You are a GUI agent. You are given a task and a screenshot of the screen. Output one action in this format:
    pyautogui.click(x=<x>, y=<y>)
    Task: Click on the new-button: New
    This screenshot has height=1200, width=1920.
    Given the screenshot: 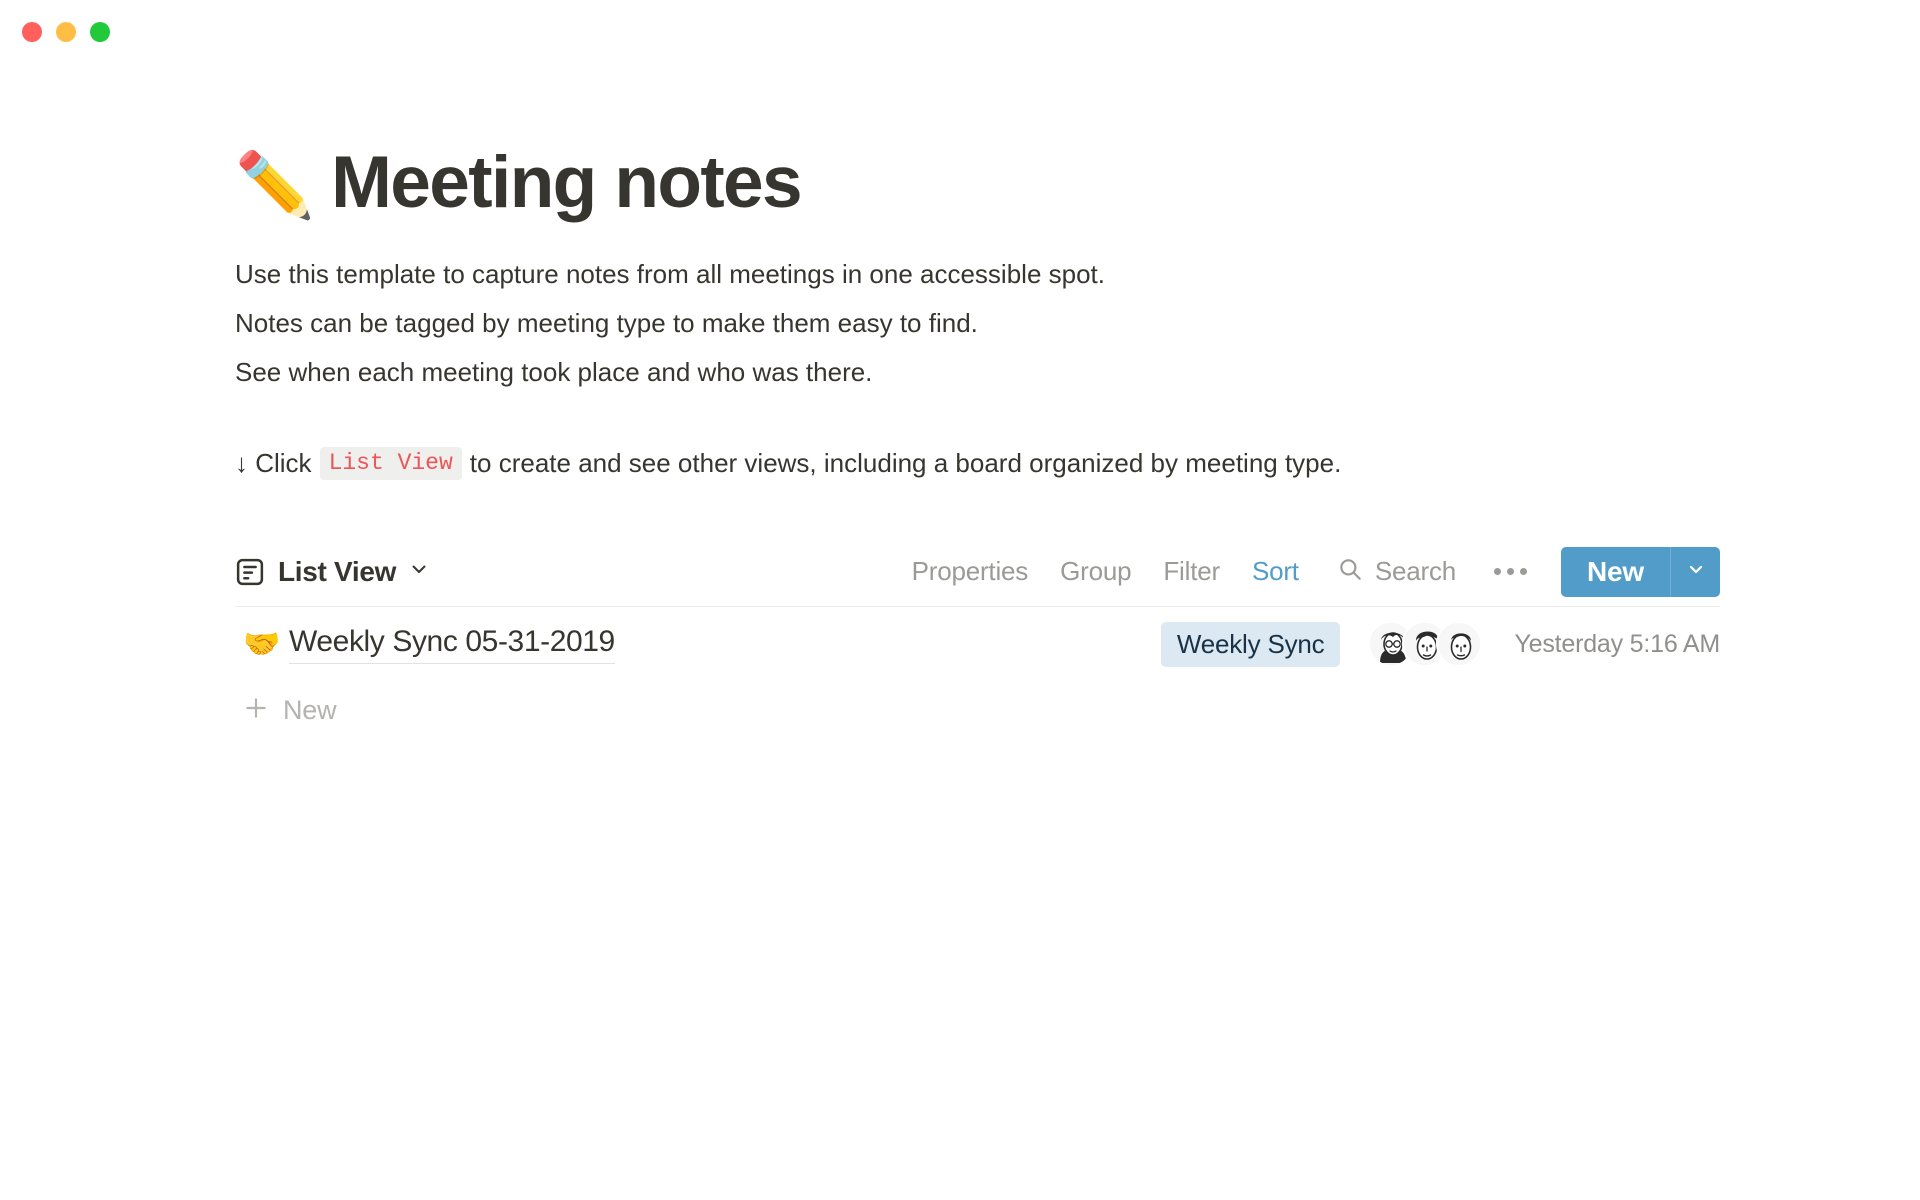 What is the action you would take?
    pyautogui.click(x=1615, y=571)
    